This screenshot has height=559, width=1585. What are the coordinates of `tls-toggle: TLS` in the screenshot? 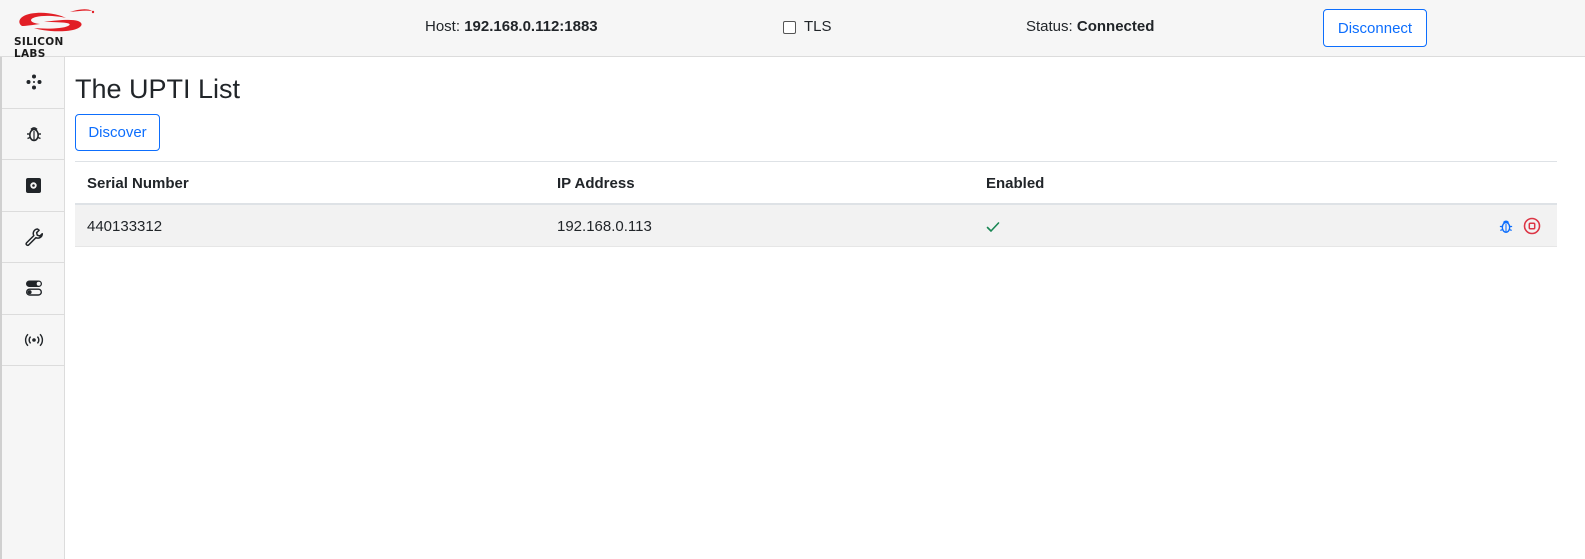 It's located at (807, 26).